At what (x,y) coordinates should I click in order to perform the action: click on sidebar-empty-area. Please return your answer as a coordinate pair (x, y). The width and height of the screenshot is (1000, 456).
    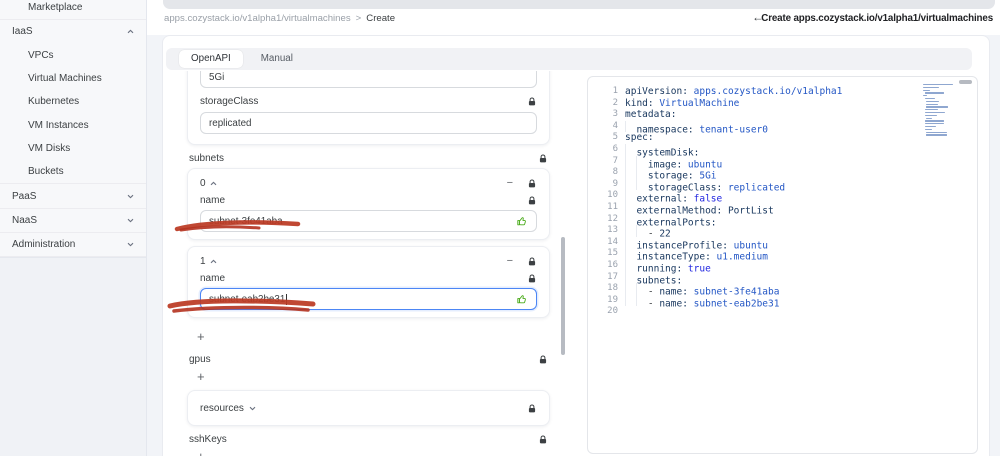
    Looking at the image, I should click on (73, 356).